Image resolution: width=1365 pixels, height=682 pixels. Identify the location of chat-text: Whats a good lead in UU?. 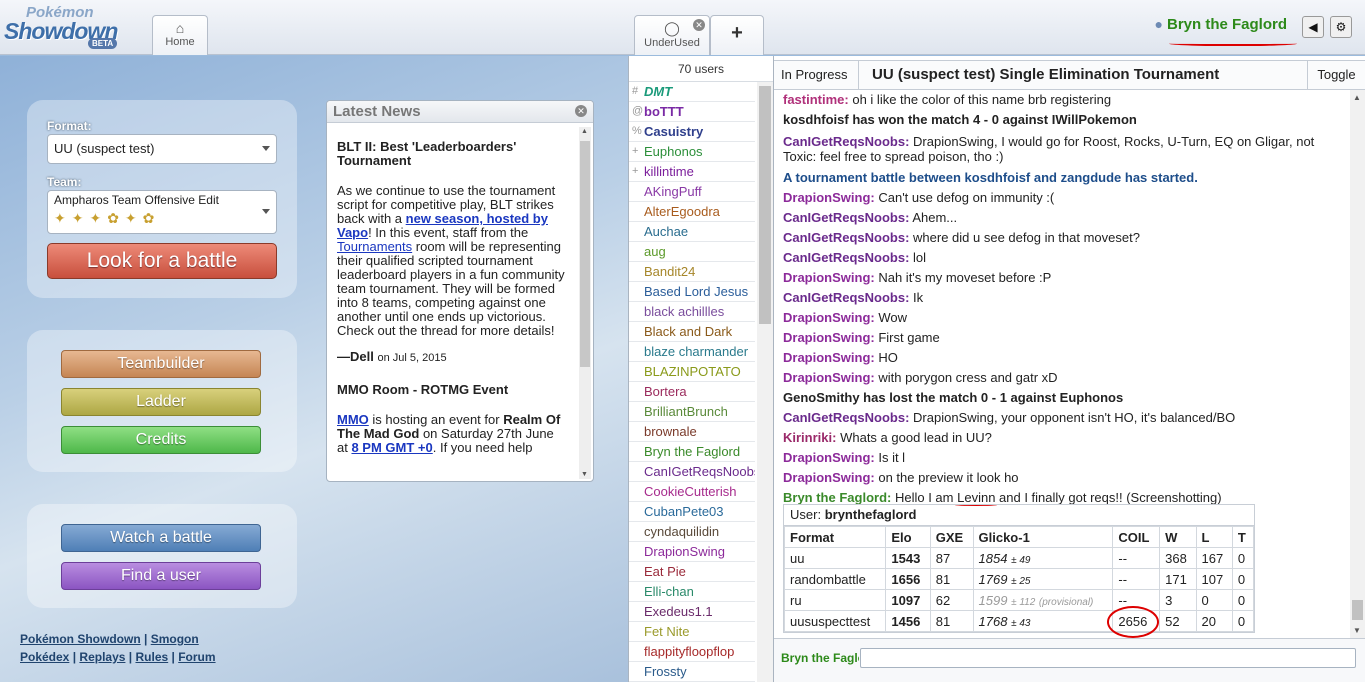
(916, 437).